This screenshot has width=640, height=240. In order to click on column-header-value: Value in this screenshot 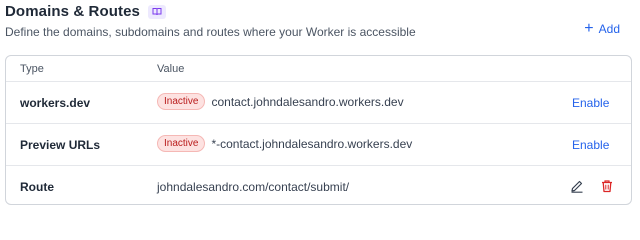, I will do `click(171, 69)`.